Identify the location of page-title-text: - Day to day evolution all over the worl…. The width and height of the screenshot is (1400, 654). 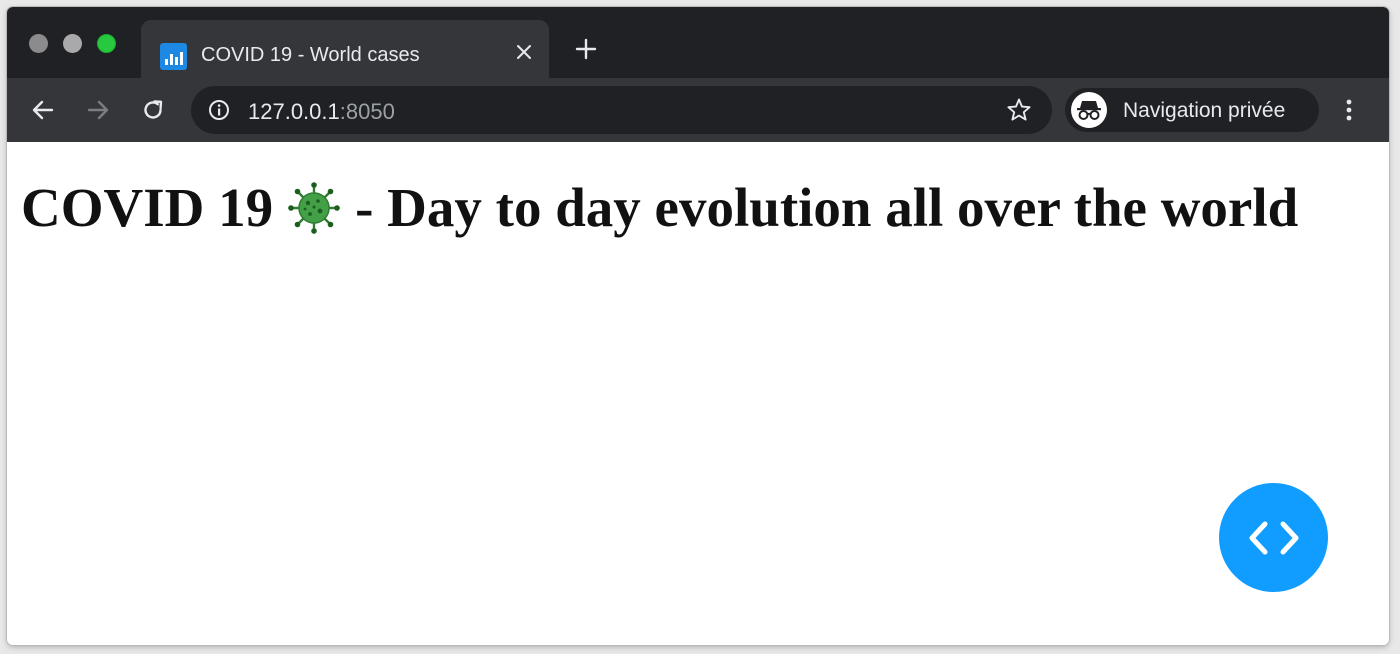
(827, 207).